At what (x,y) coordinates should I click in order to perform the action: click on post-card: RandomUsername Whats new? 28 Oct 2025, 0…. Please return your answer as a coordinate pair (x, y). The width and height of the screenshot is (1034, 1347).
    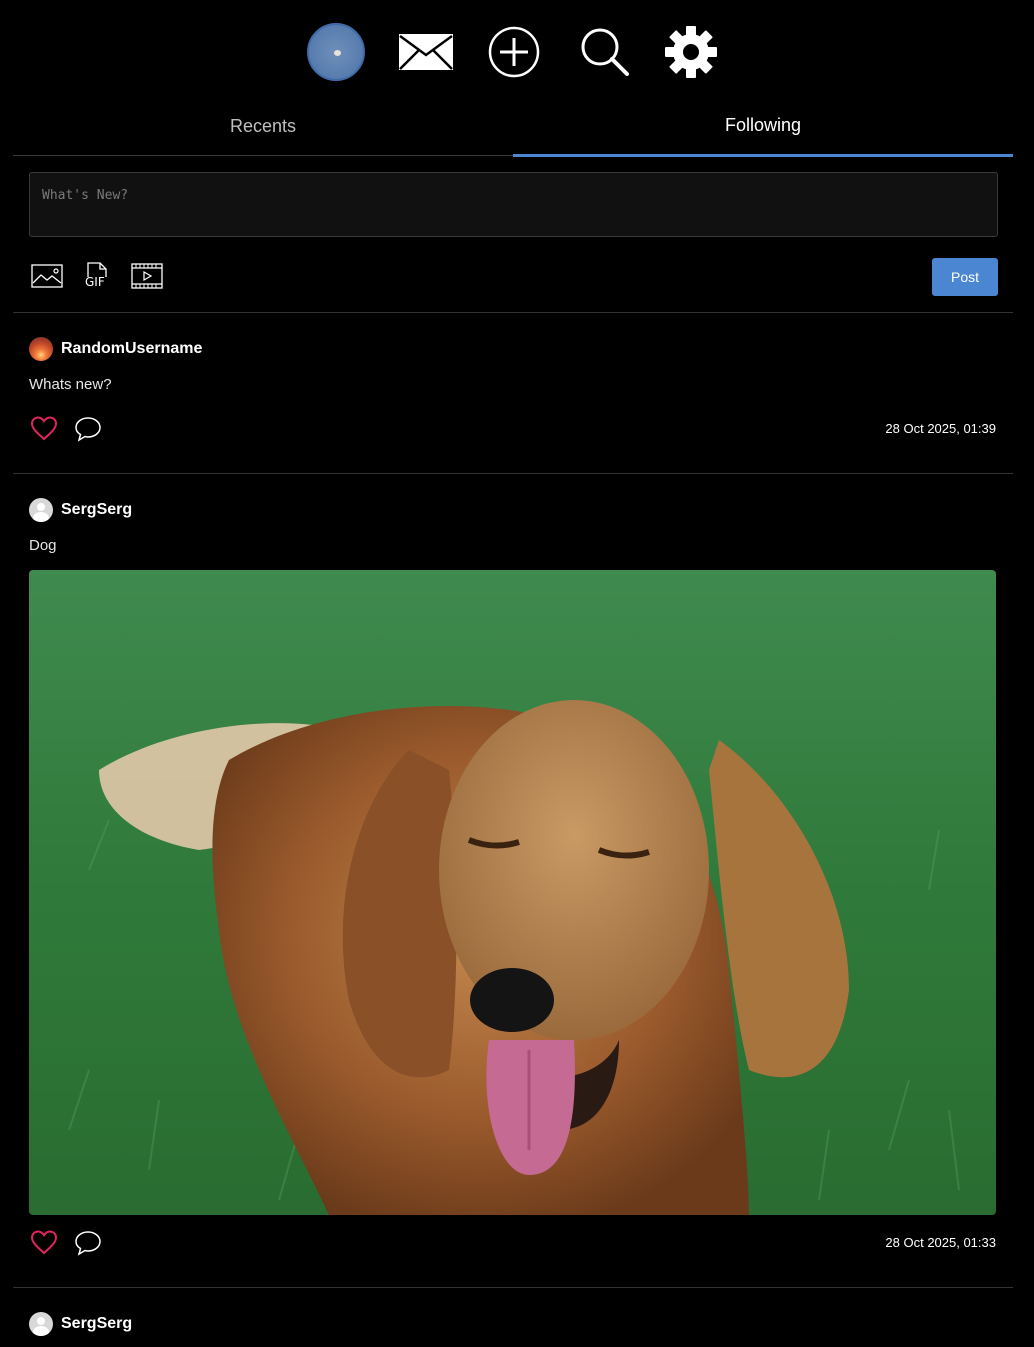
    Looking at the image, I should click on (513, 391).